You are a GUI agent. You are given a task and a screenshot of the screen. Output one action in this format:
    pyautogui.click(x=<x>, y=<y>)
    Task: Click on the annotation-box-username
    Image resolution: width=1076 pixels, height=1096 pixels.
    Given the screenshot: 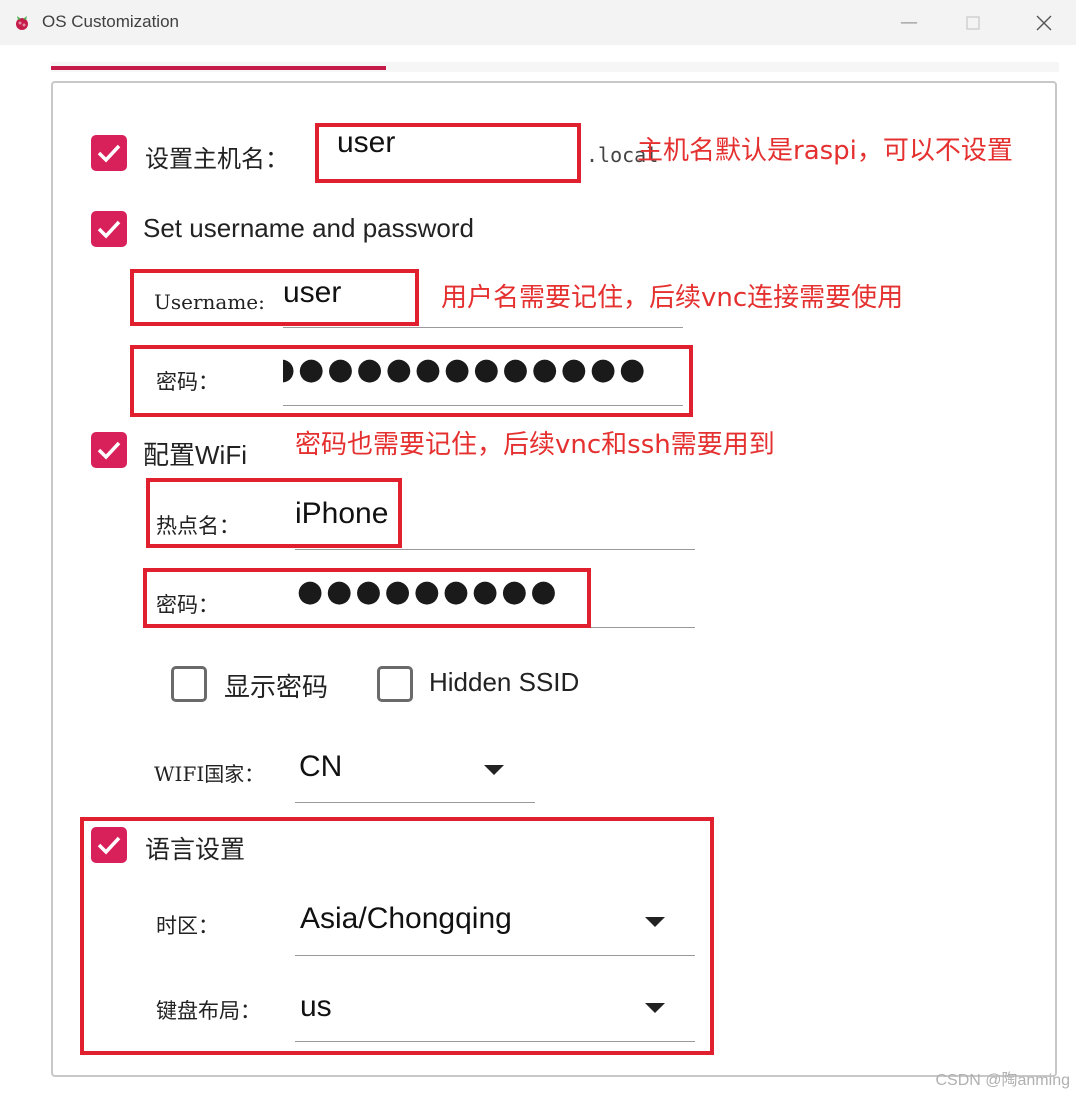 What is the action you would take?
    pyautogui.click(x=274, y=297)
    